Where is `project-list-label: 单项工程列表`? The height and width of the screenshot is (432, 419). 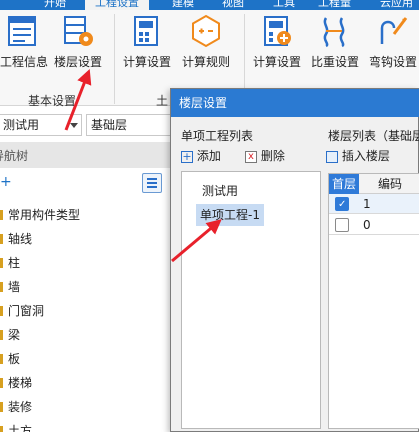 project-list-label: 单项工程列表 is located at coordinates (217, 136).